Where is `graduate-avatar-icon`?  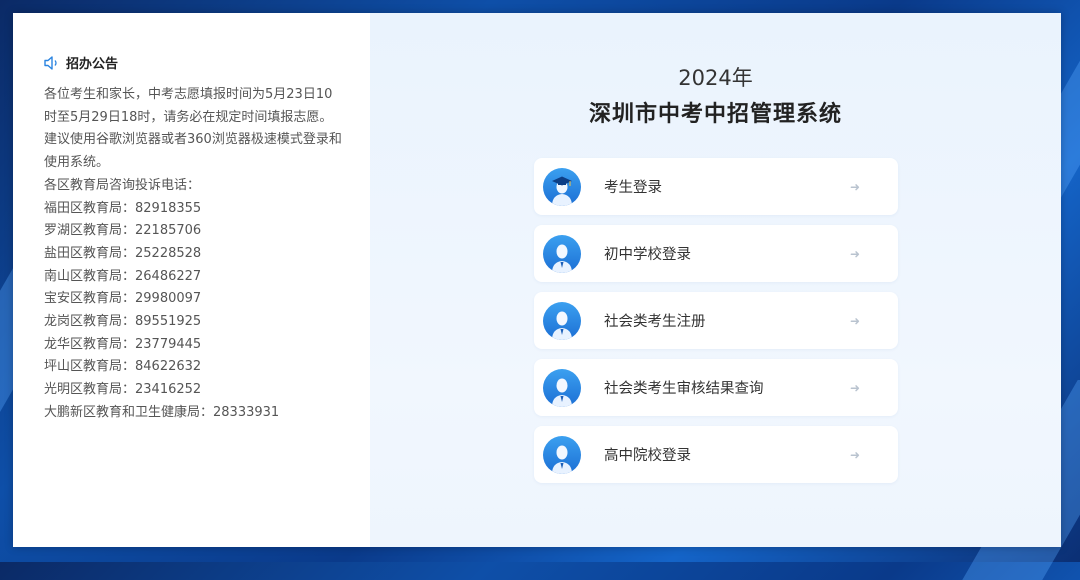
graduate-avatar-icon is located at coordinates (562, 186).